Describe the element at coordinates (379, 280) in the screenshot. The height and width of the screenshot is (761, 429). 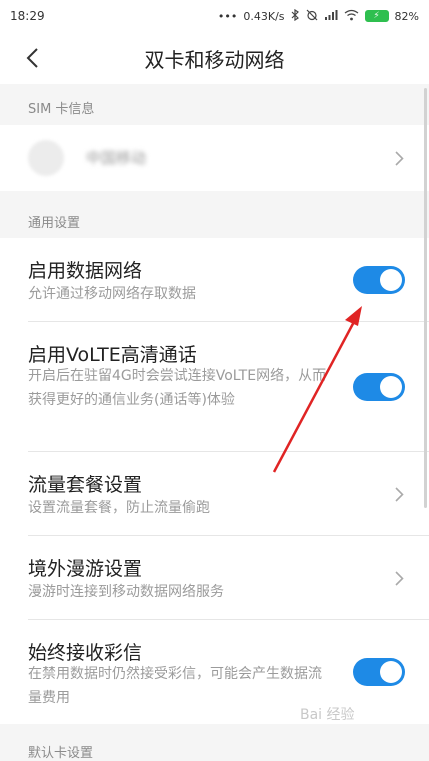
I see `mobile-data-toggle` at that location.